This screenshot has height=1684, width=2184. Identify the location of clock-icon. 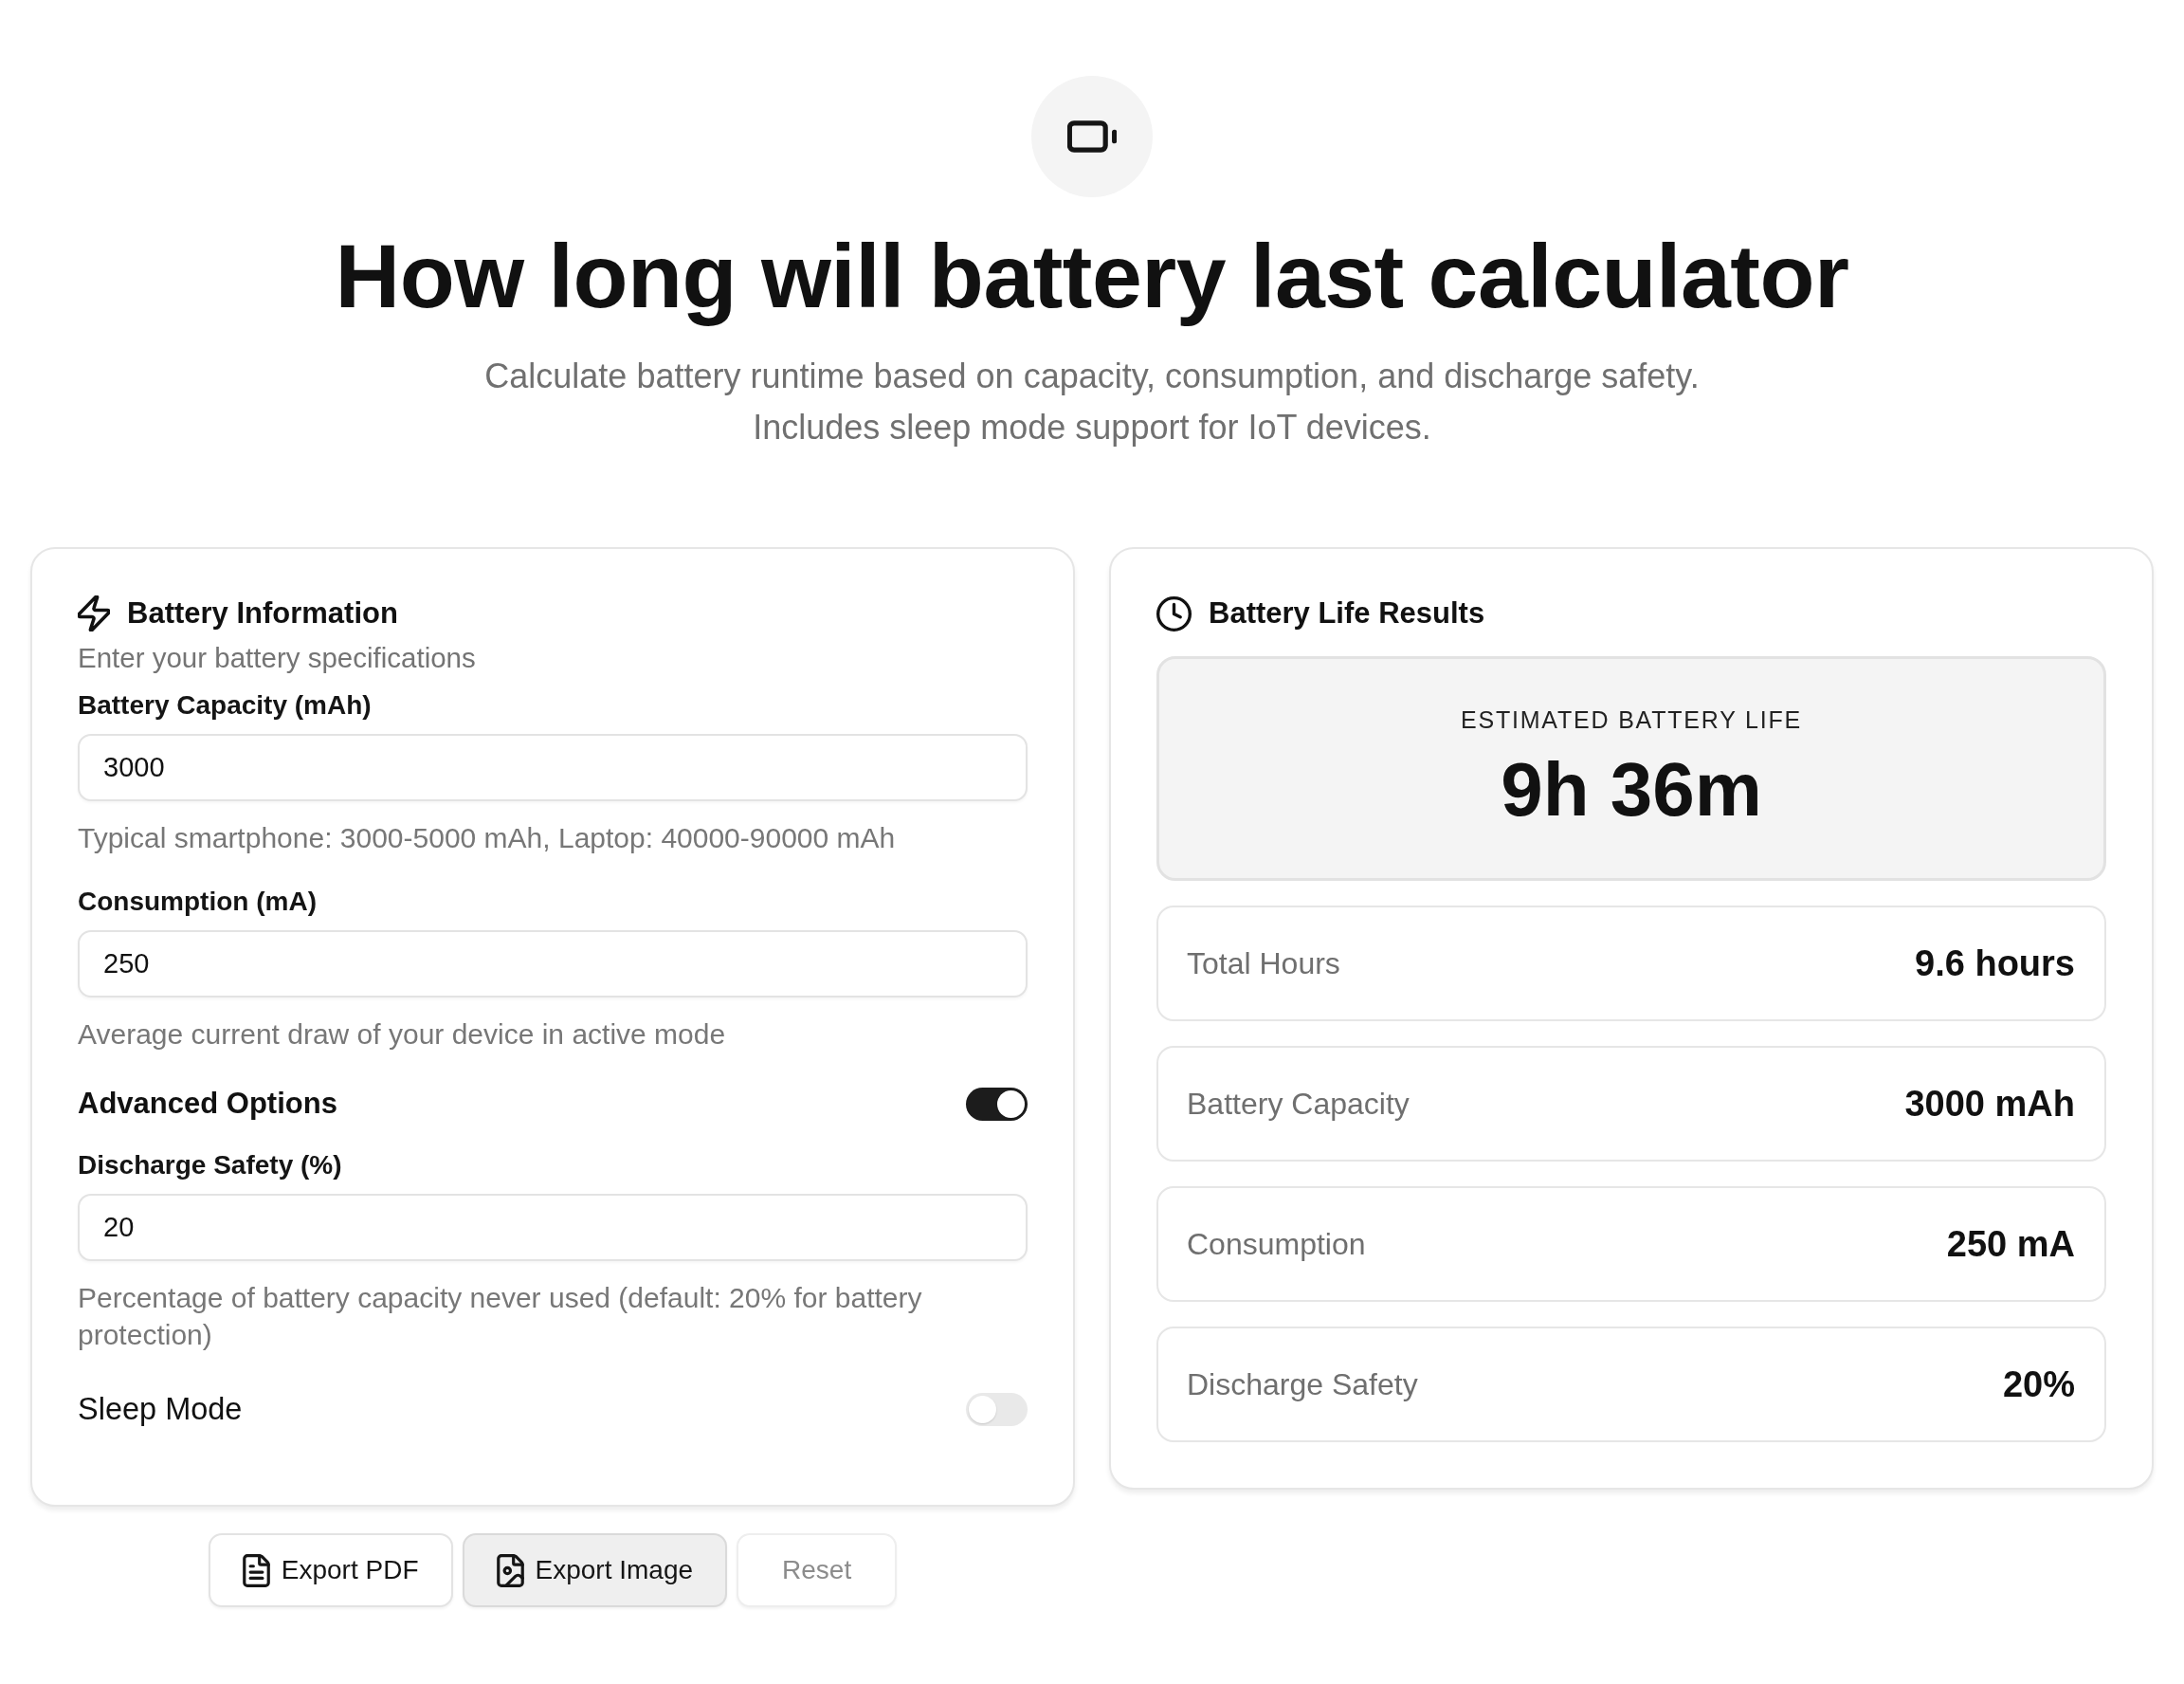
(1174, 613).